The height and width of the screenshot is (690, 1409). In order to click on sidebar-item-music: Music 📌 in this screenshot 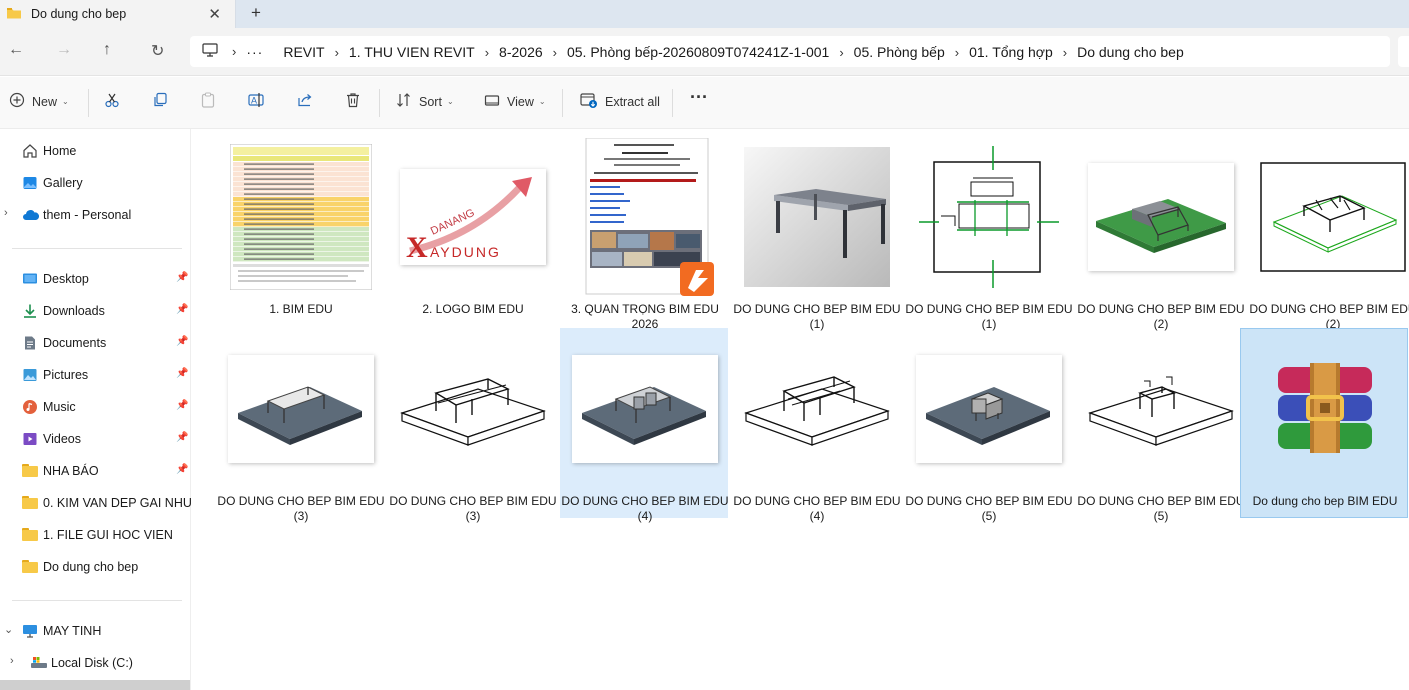, I will do `click(95, 407)`.